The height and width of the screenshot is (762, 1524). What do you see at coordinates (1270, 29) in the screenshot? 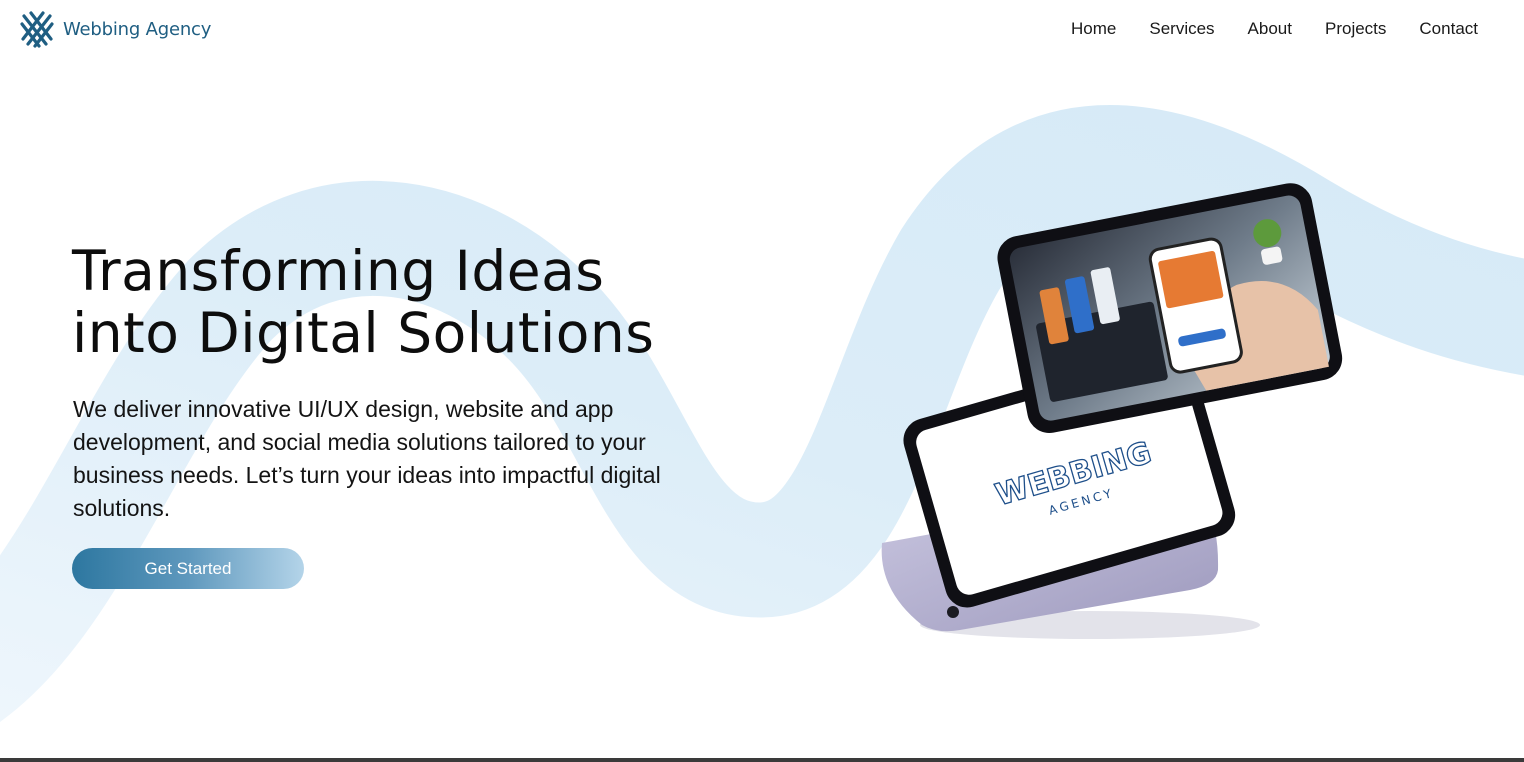
I see `nav-about: About` at bounding box center [1270, 29].